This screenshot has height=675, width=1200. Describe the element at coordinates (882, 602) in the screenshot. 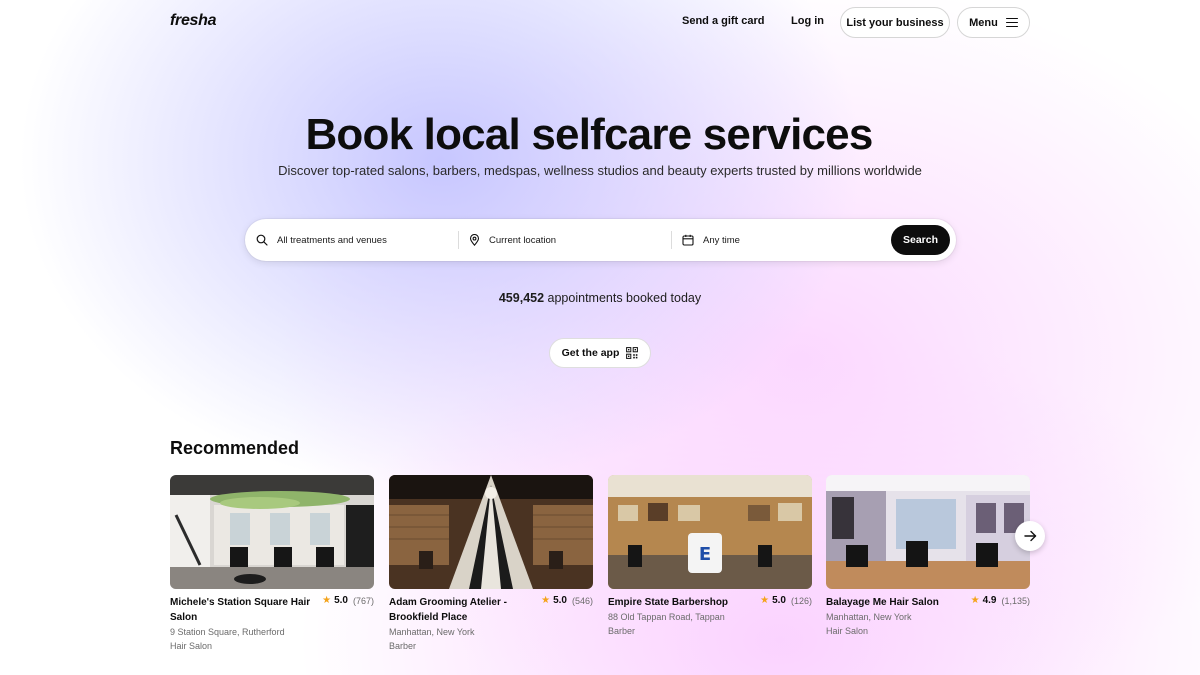

I see `venue-name: Balayage Me Hair Salon` at that location.